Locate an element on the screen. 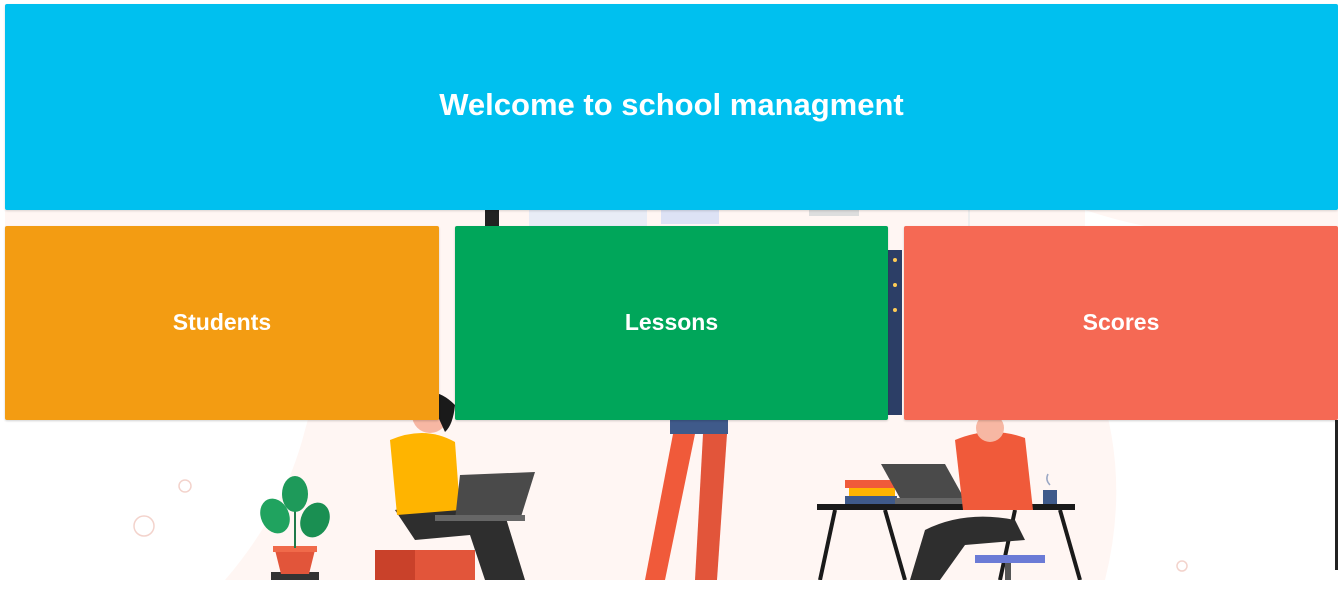 This screenshot has height=602, width=1338. students-tile-button: Students is located at coordinates (222, 323).